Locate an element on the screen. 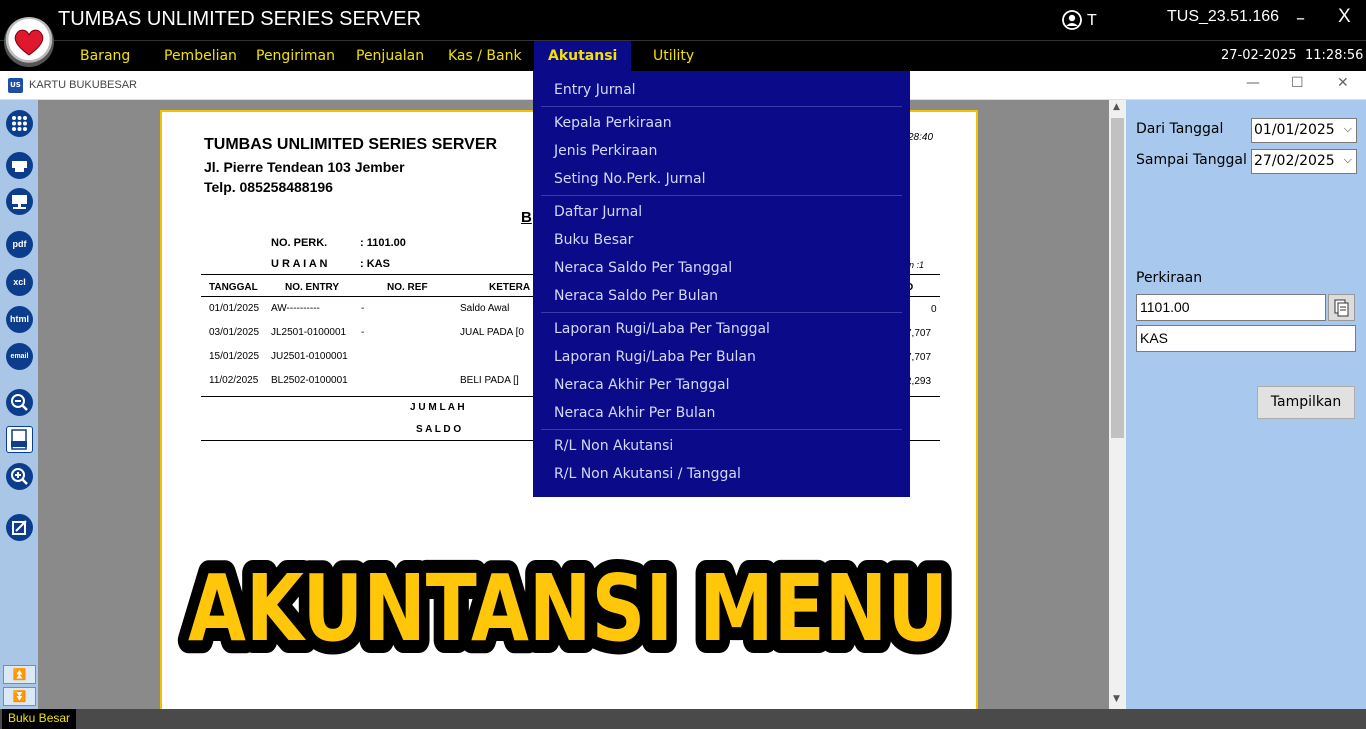 The height and width of the screenshot is (729, 1366). perkiraan-code-input: 1101.00 is located at coordinates (1231, 307).